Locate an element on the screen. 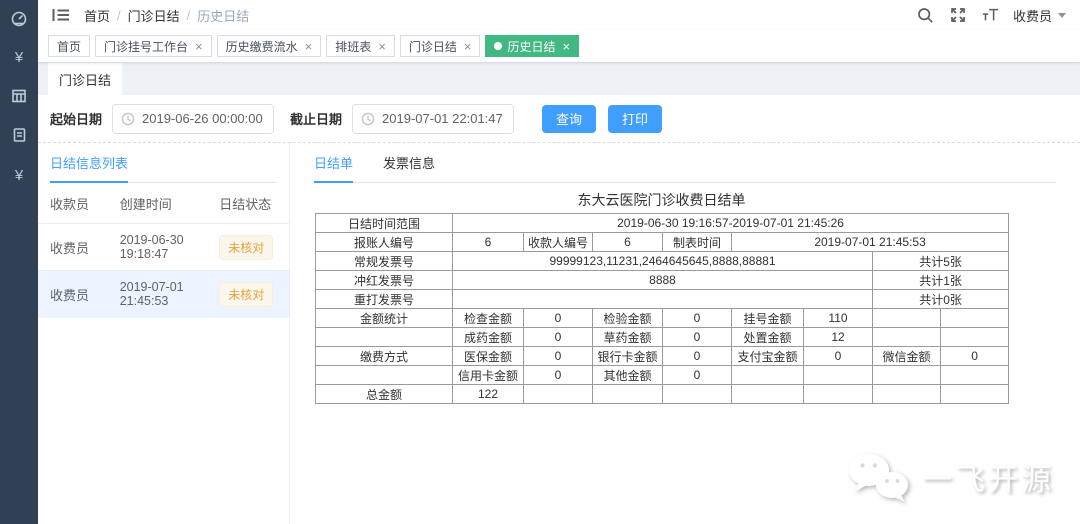 The image size is (1080, 524). column-status: 日结状态 is located at coordinates (245, 204).